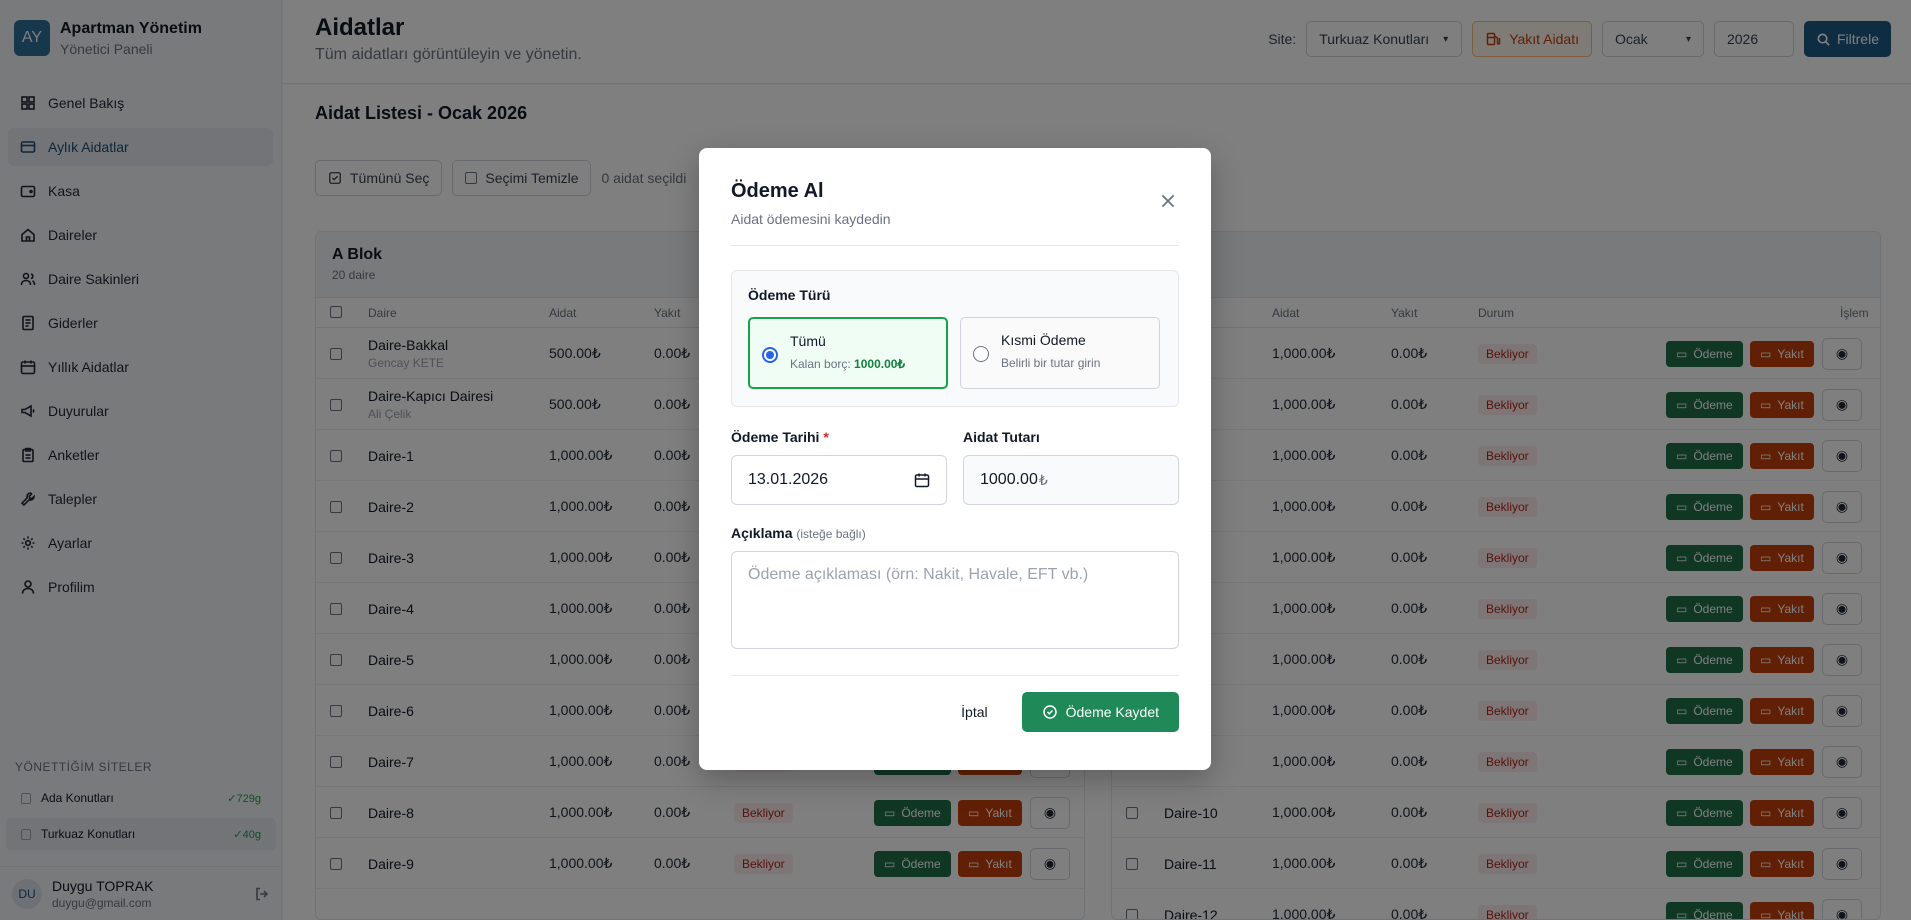  What do you see at coordinates (922, 480) in the screenshot?
I see `calendar-icon` at bounding box center [922, 480].